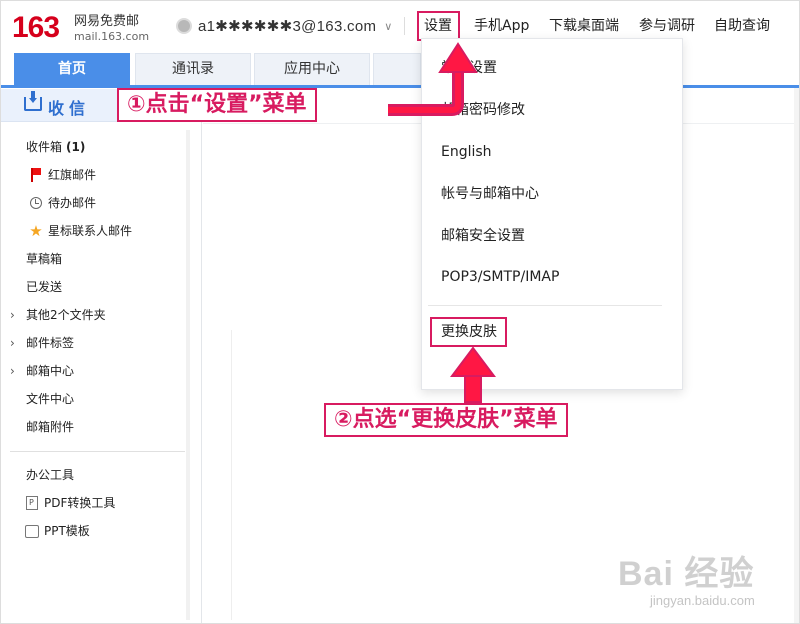 The width and height of the screenshot is (800, 624). I want to click on menu-item-pop3: POP3/SMTP/IMAP, so click(500, 277).